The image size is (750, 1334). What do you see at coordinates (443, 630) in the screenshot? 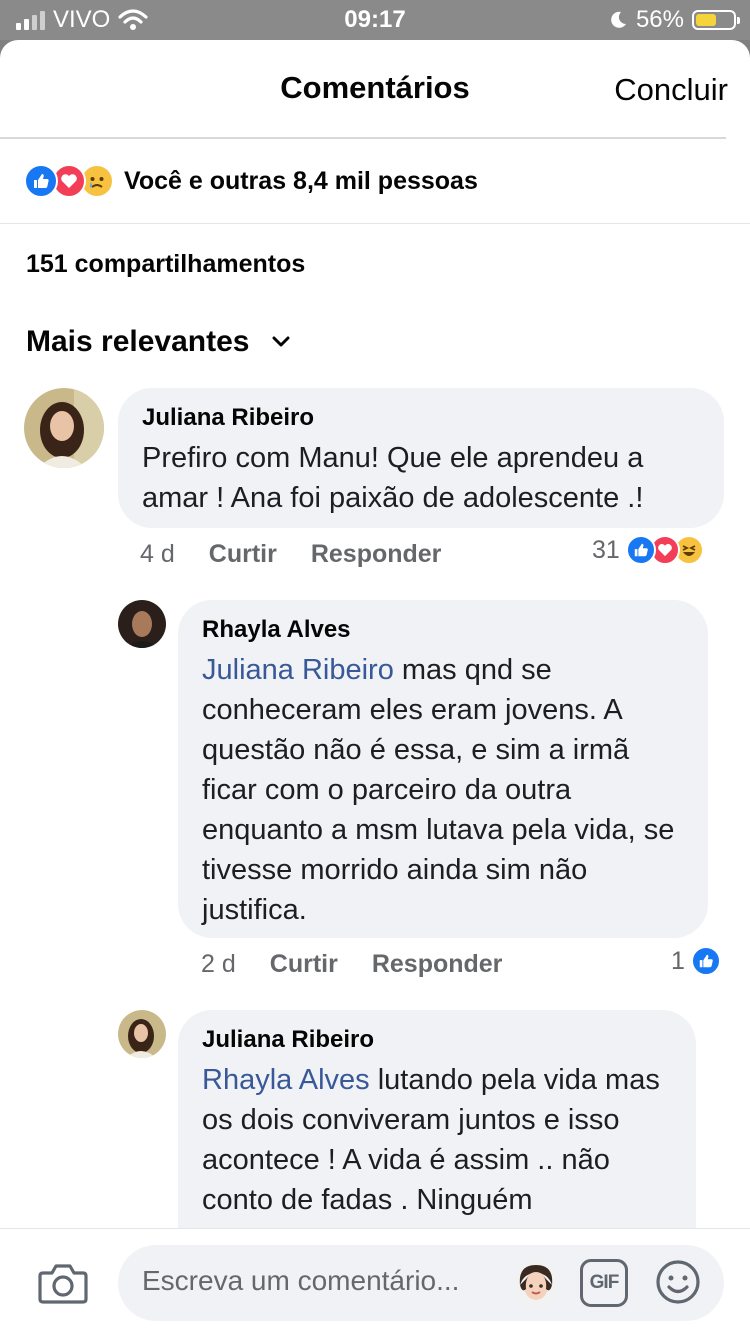
I see `comment-author: Rhayla Alves` at bounding box center [443, 630].